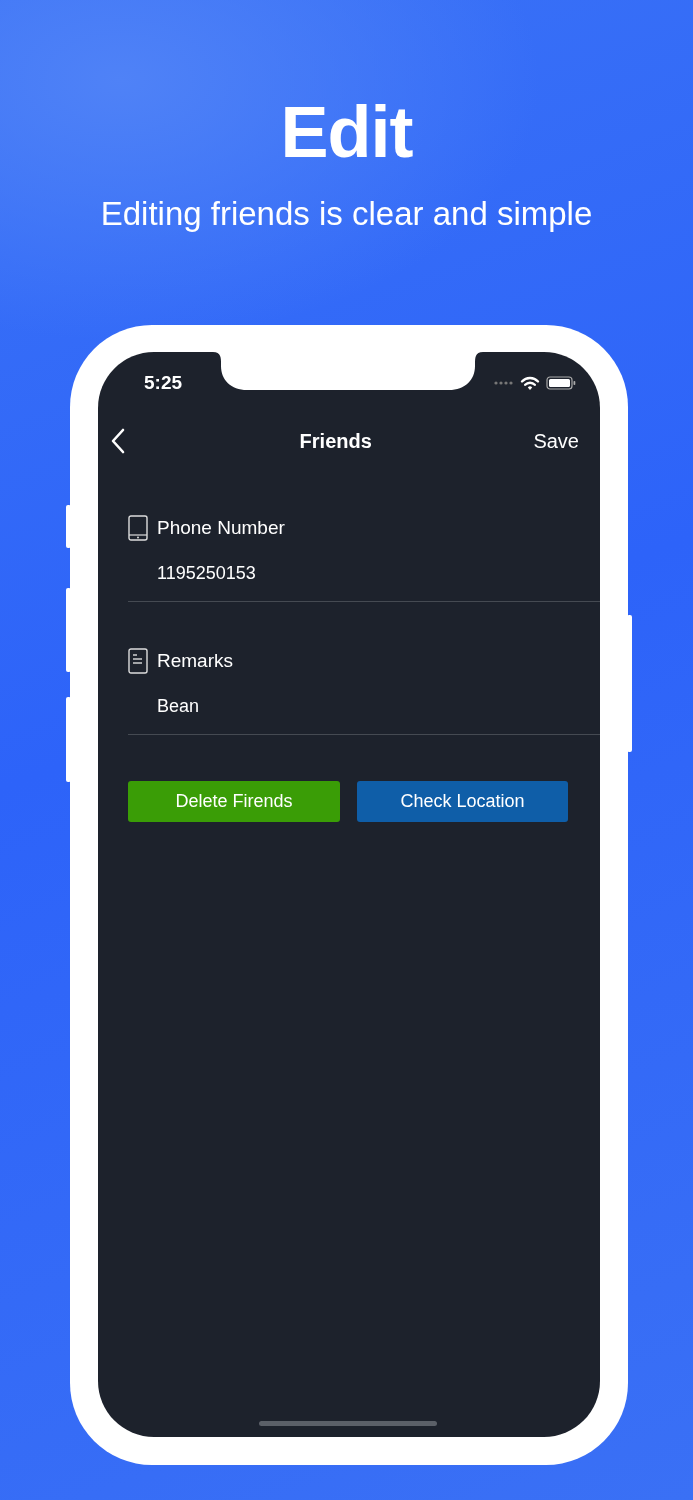 The height and width of the screenshot is (1500, 693). I want to click on field-value: 1195250153, so click(378, 573).